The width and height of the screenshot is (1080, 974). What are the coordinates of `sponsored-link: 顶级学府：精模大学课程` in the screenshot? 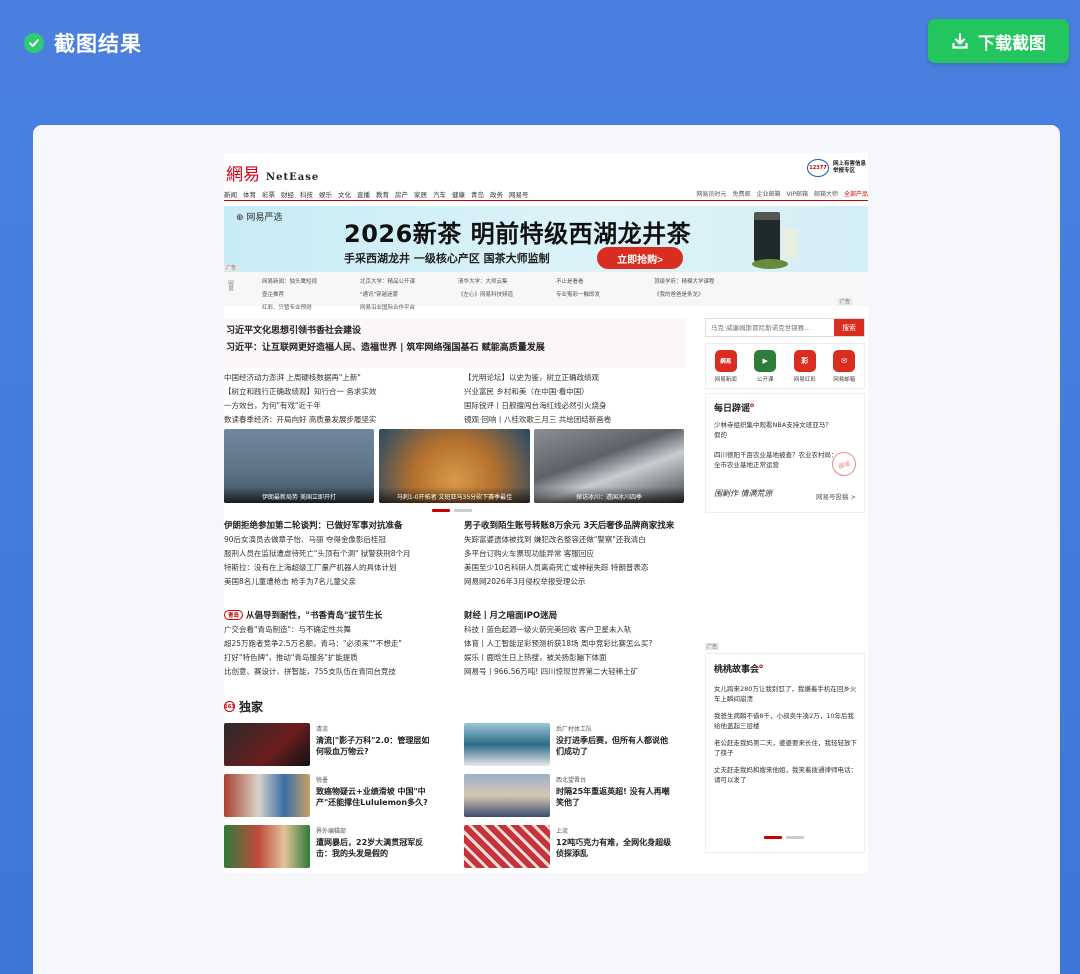 It's located at (703, 281).